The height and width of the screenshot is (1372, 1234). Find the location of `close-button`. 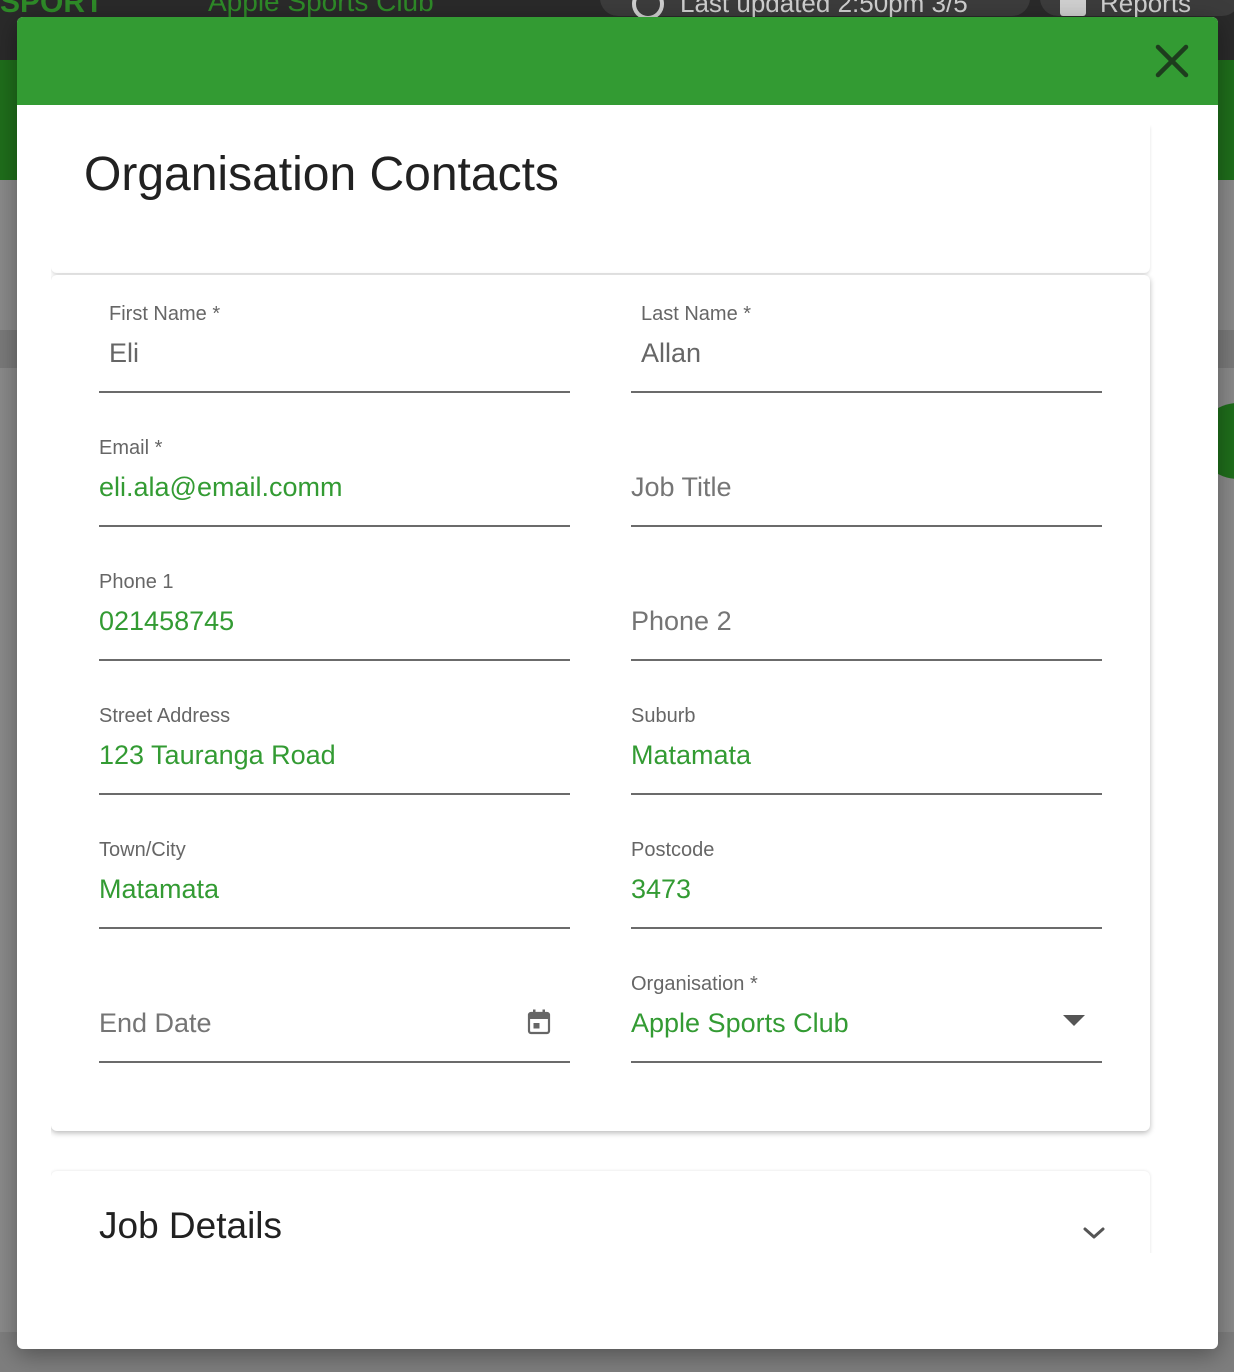

close-button is located at coordinates (1172, 61).